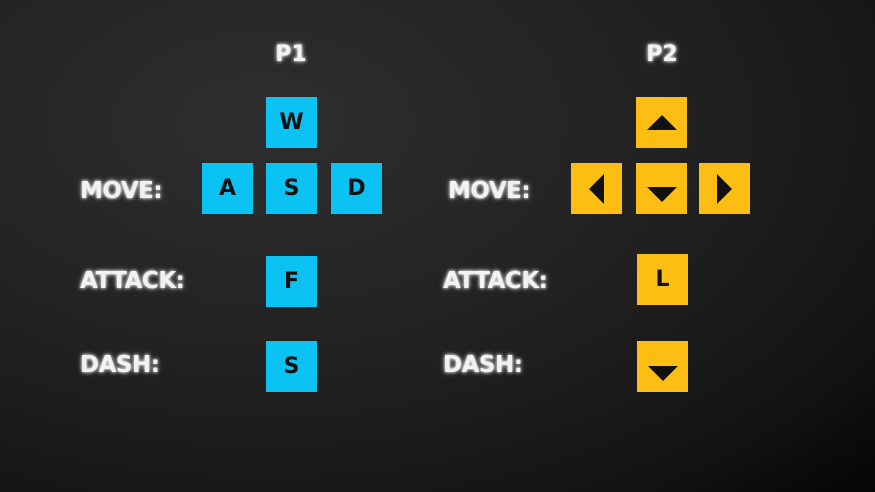 This screenshot has height=492, width=875. I want to click on p1-title: P1, so click(291, 54).